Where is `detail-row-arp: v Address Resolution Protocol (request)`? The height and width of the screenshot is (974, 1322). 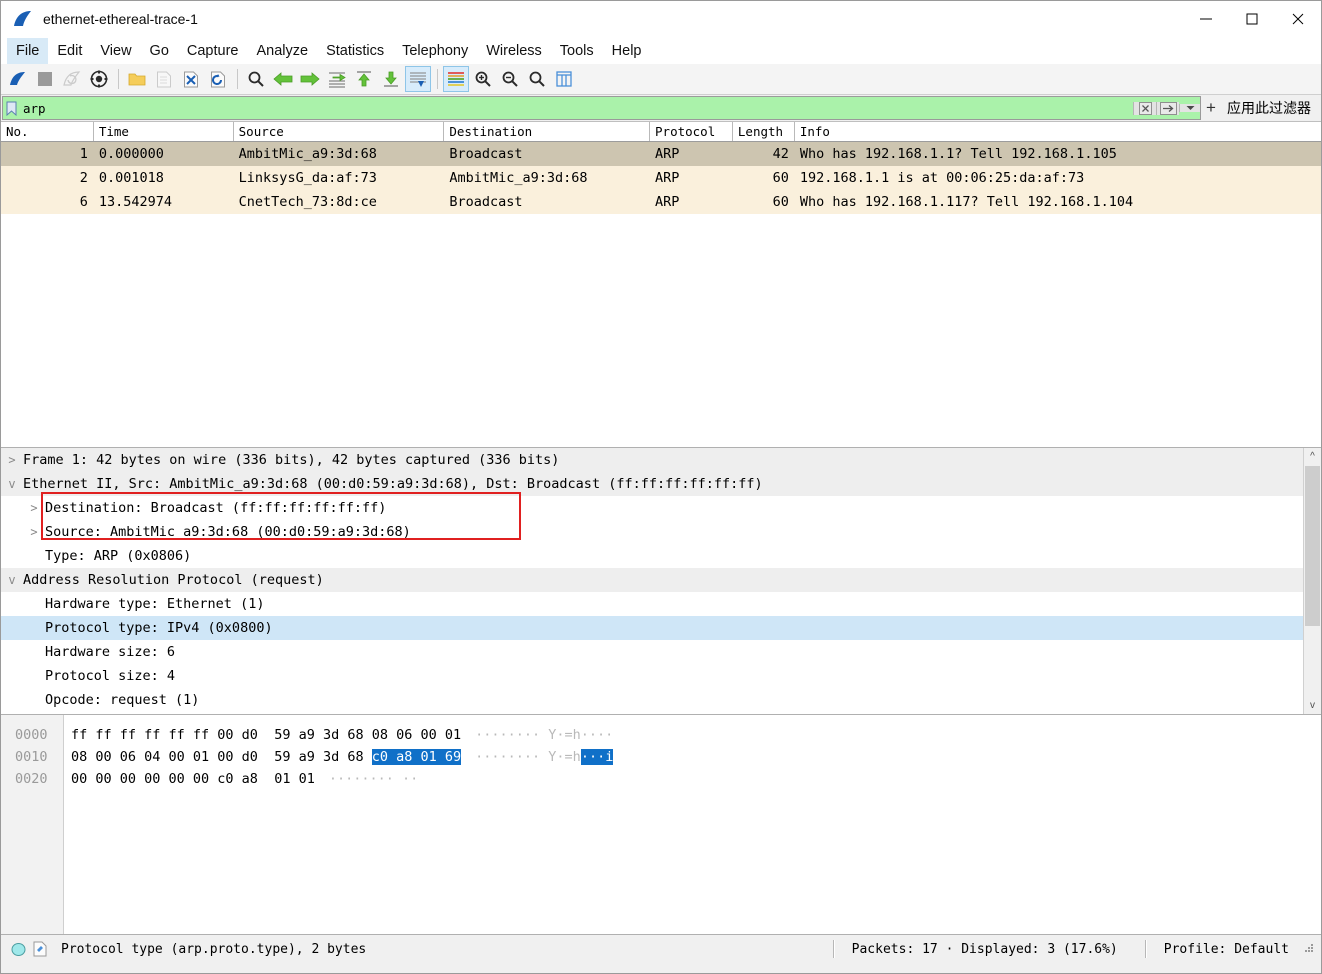 detail-row-arp: v Address Resolution Protocol (request) is located at coordinates (652, 580).